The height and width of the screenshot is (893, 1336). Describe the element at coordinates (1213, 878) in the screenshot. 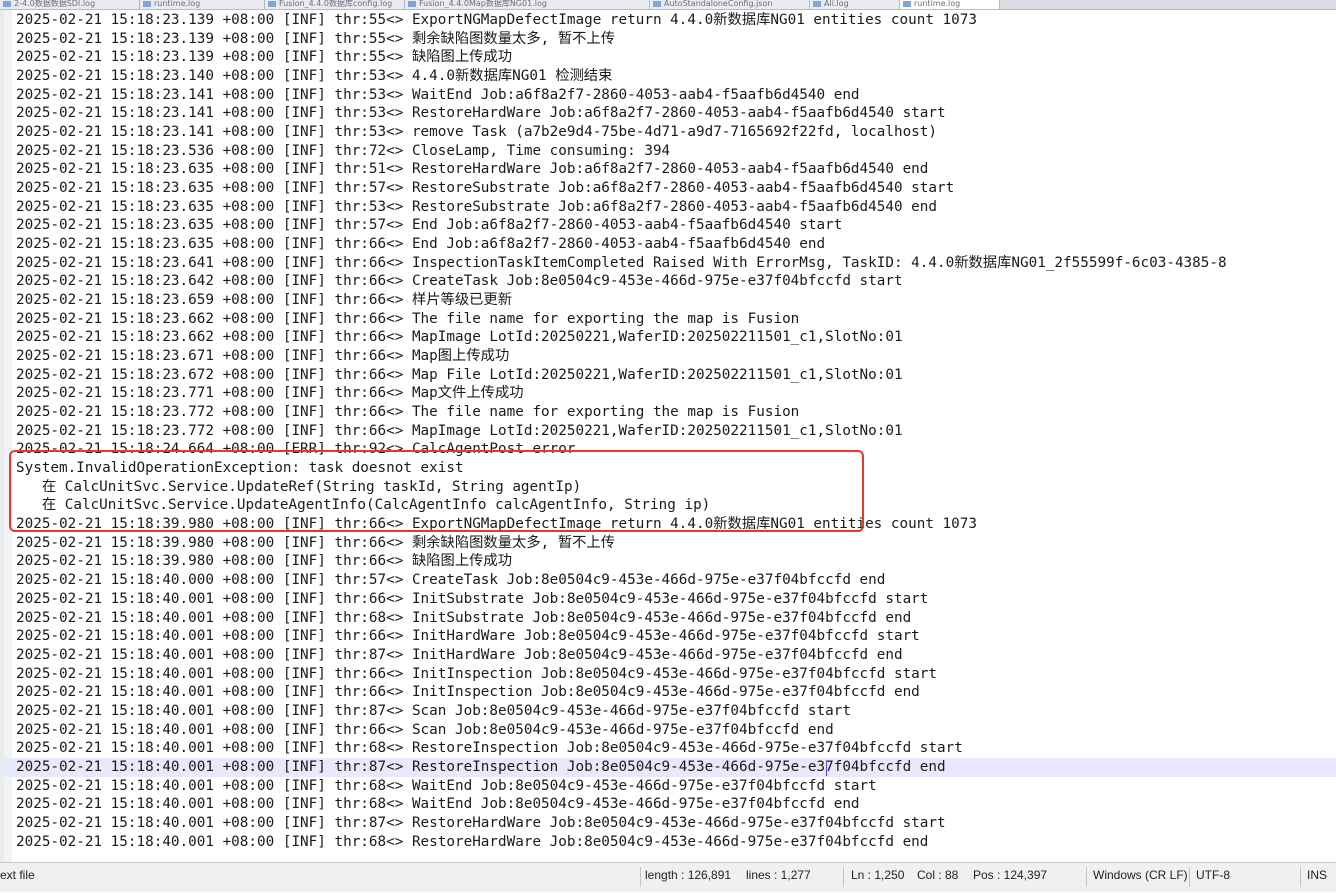

I see `encoding-indicator: UTF-8` at that location.